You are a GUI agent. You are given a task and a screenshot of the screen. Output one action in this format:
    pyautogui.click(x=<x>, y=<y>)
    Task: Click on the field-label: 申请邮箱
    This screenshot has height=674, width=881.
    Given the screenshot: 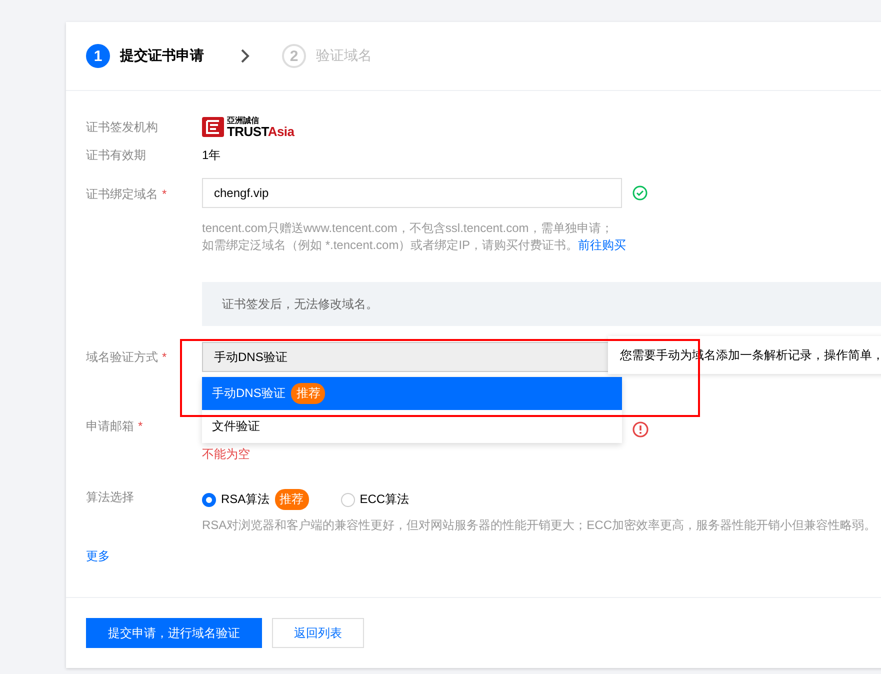 What is the action you would take?
    pyautogui.click(x=110, y=426)
    